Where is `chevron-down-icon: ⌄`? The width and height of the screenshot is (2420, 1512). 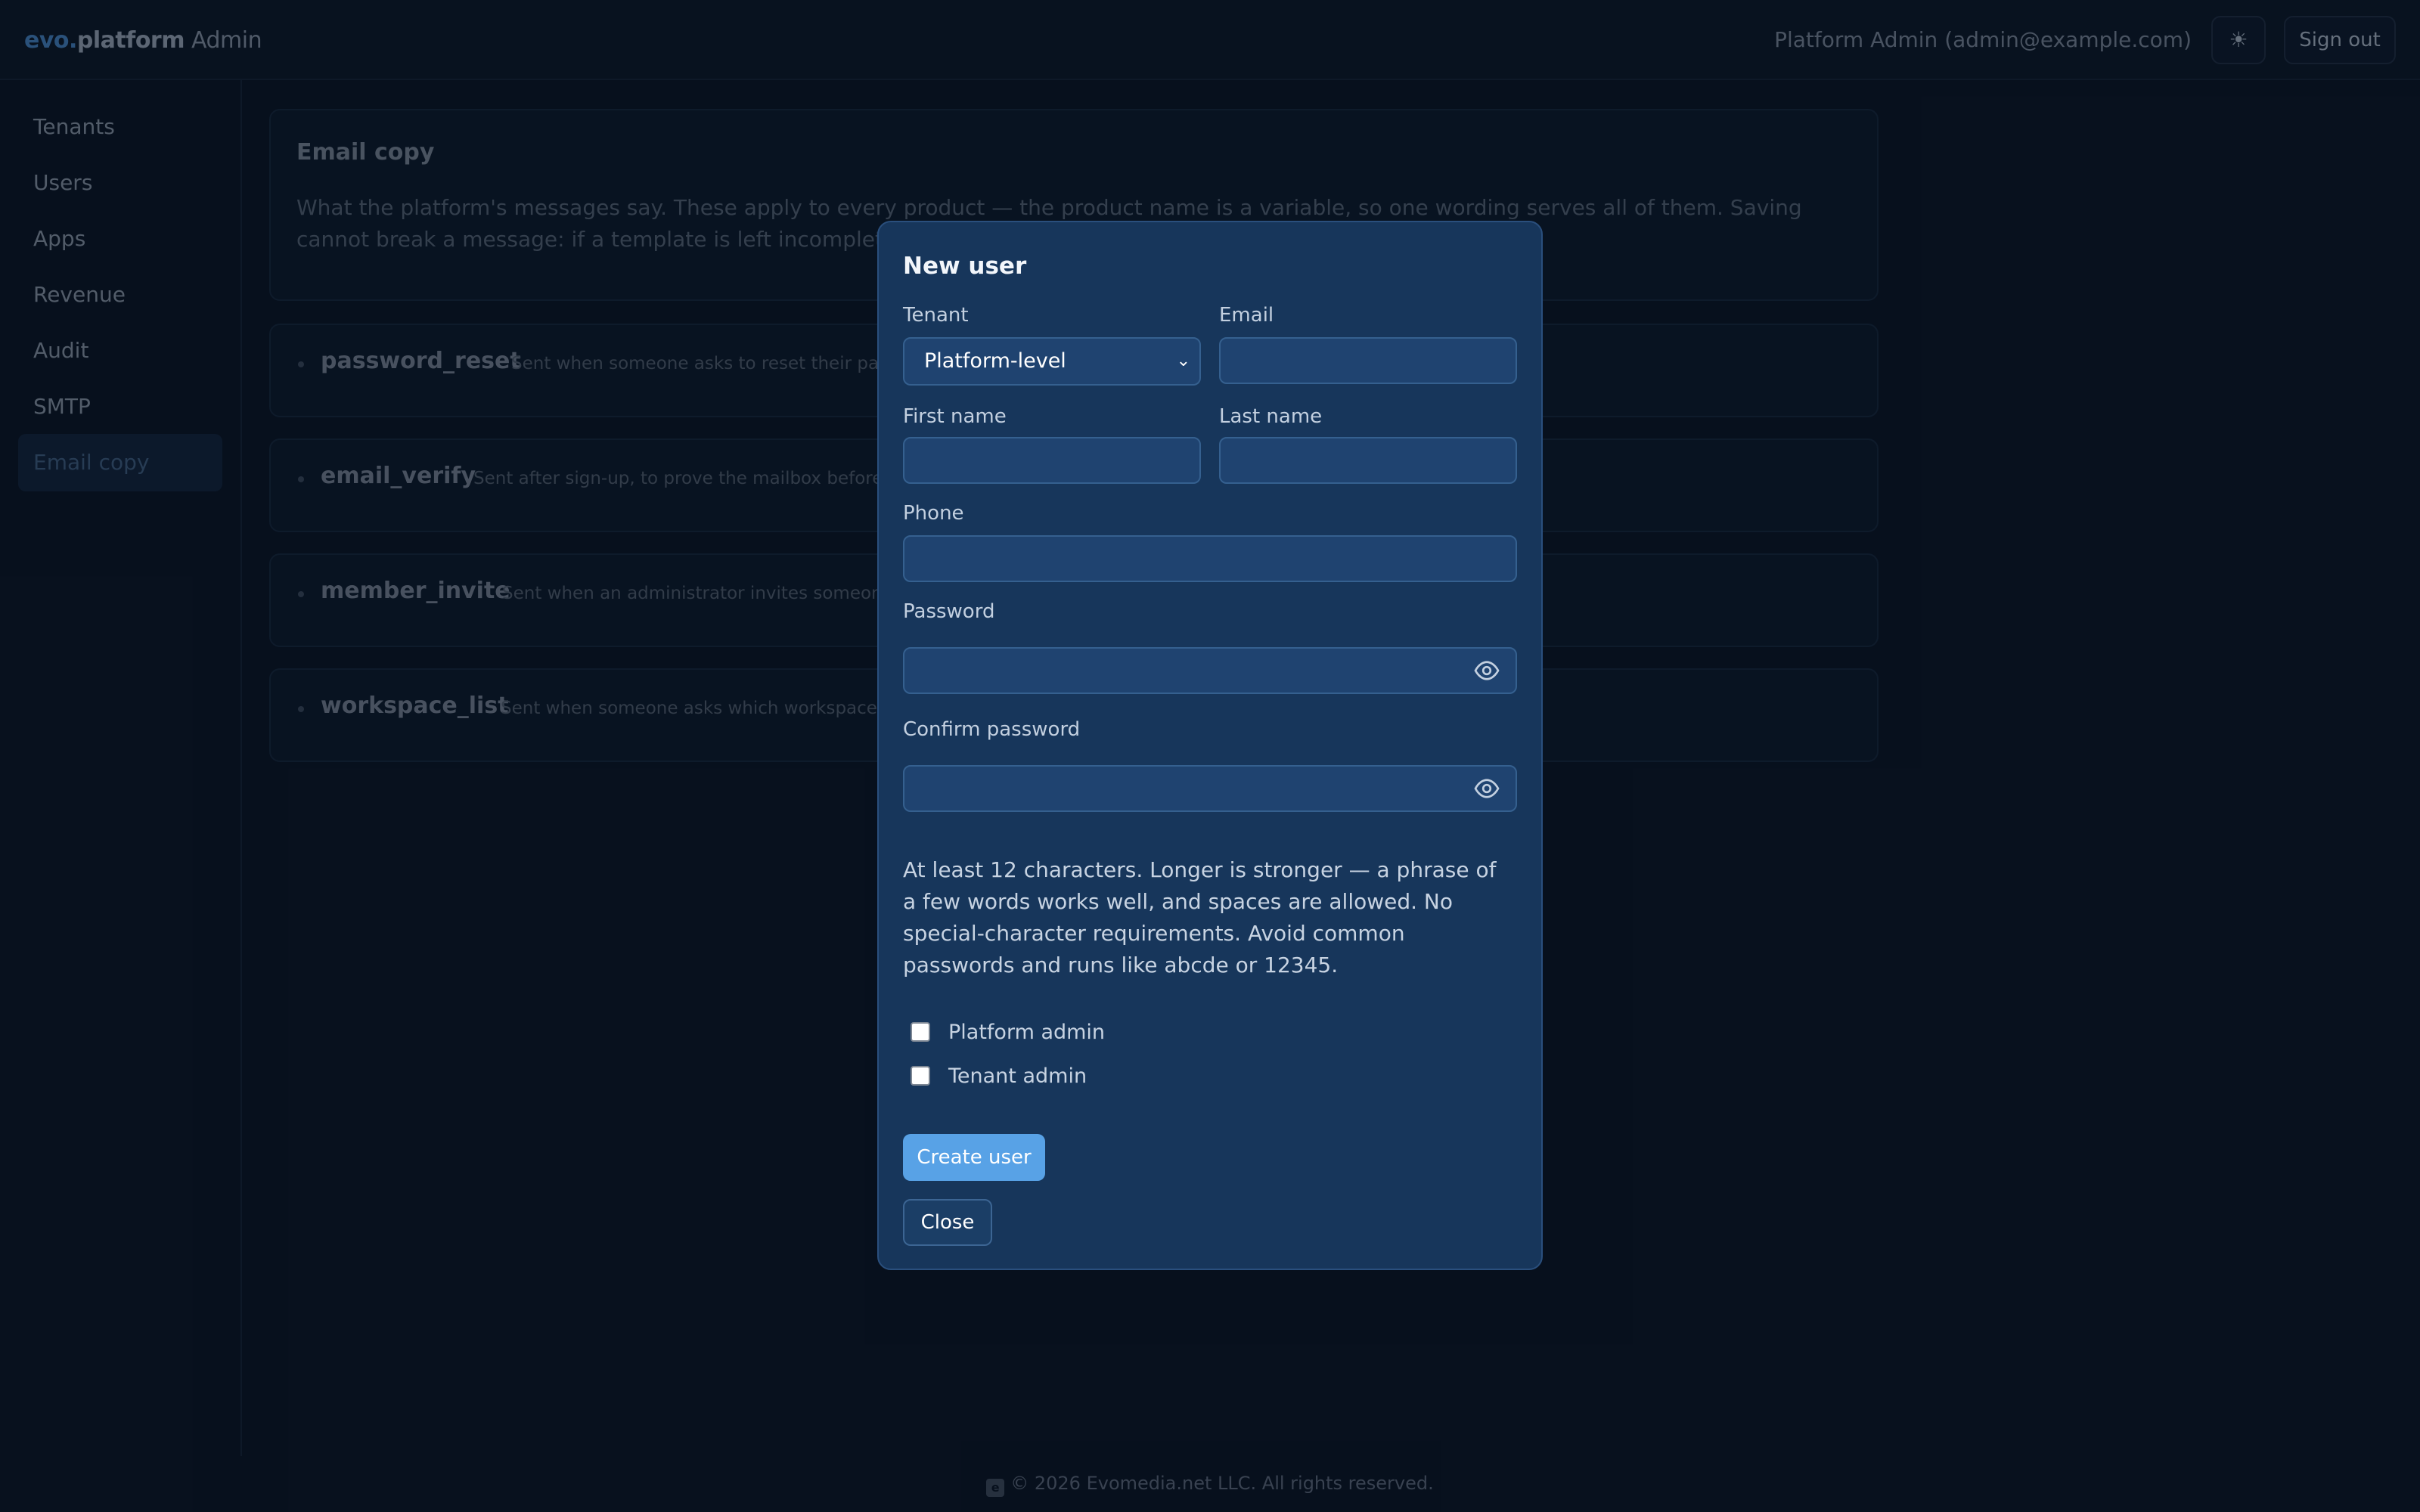
chevron-down-icon: ⌄ is located at coordinates (1183, 361).